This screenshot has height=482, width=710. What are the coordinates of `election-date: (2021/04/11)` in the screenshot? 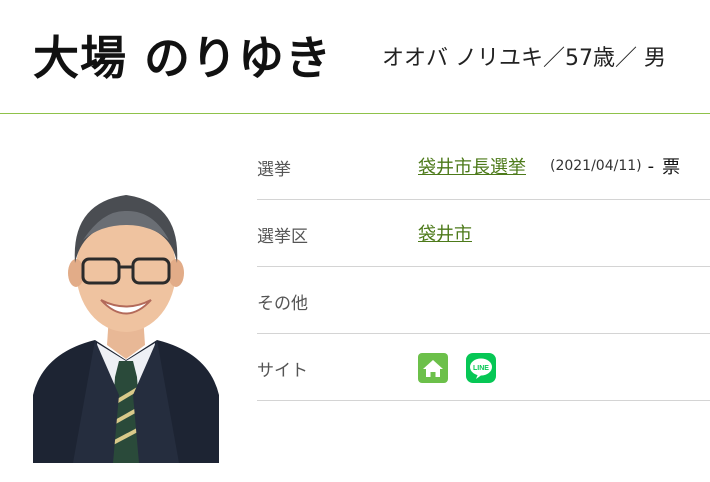 It's located at (596, 166).